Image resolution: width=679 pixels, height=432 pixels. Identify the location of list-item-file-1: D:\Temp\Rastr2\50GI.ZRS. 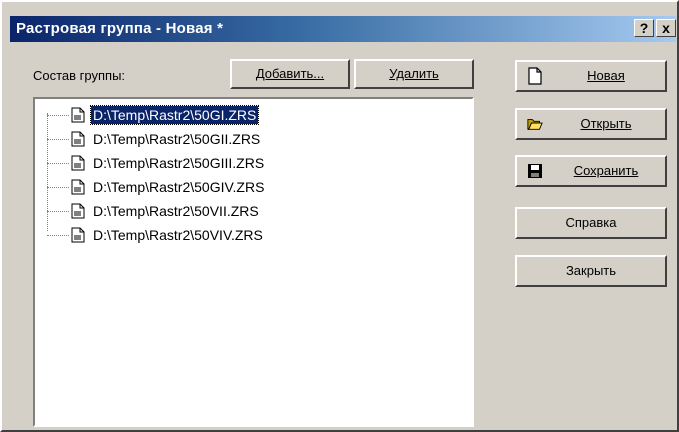
(247, 115).